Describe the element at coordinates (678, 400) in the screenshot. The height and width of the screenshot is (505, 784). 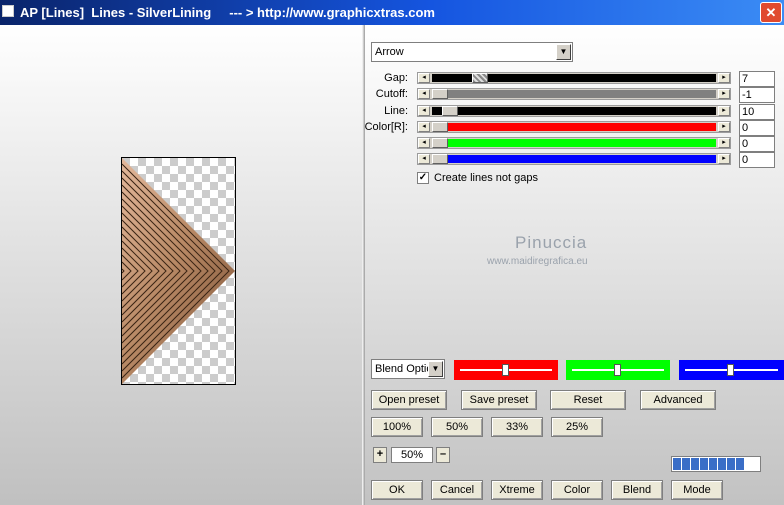
I see `advanced-button: Advanced` at that location.